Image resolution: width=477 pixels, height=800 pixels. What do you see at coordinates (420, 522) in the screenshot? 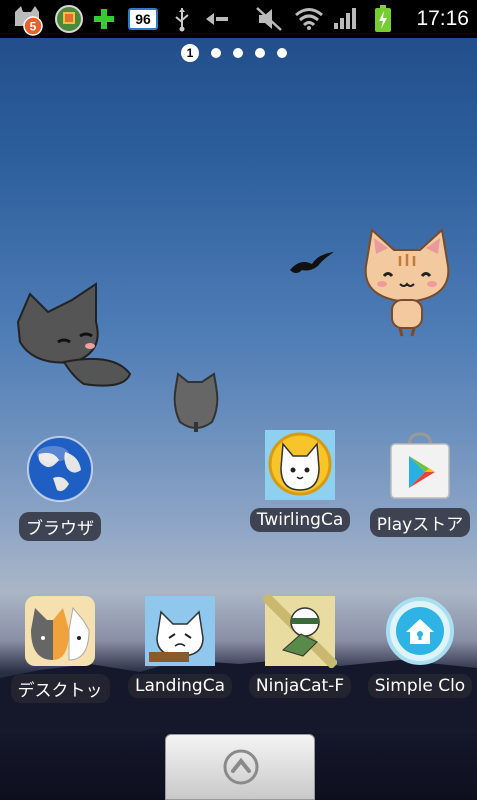
I see `app-label: Playストア` at bounding box center [420, 522].